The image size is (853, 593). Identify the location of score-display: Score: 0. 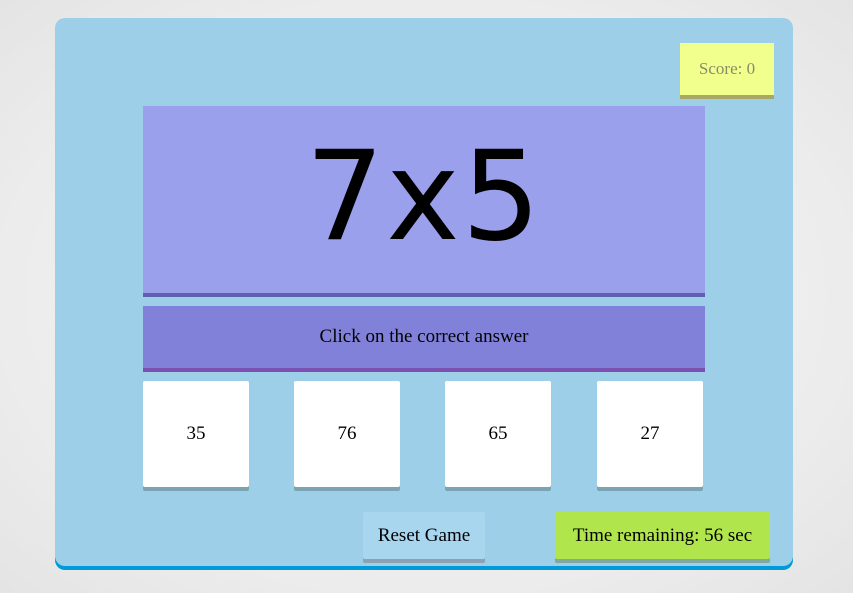
(727, 69).